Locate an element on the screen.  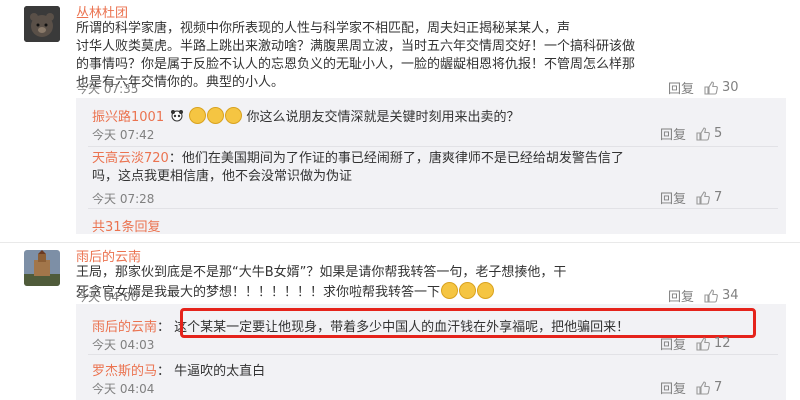
comment-text-line: 王局，那家伙到底是不是那“大牛B女婿”？如果是请你帮我转答一句，老子想揍他，干 is located at coordinates (321, 272).